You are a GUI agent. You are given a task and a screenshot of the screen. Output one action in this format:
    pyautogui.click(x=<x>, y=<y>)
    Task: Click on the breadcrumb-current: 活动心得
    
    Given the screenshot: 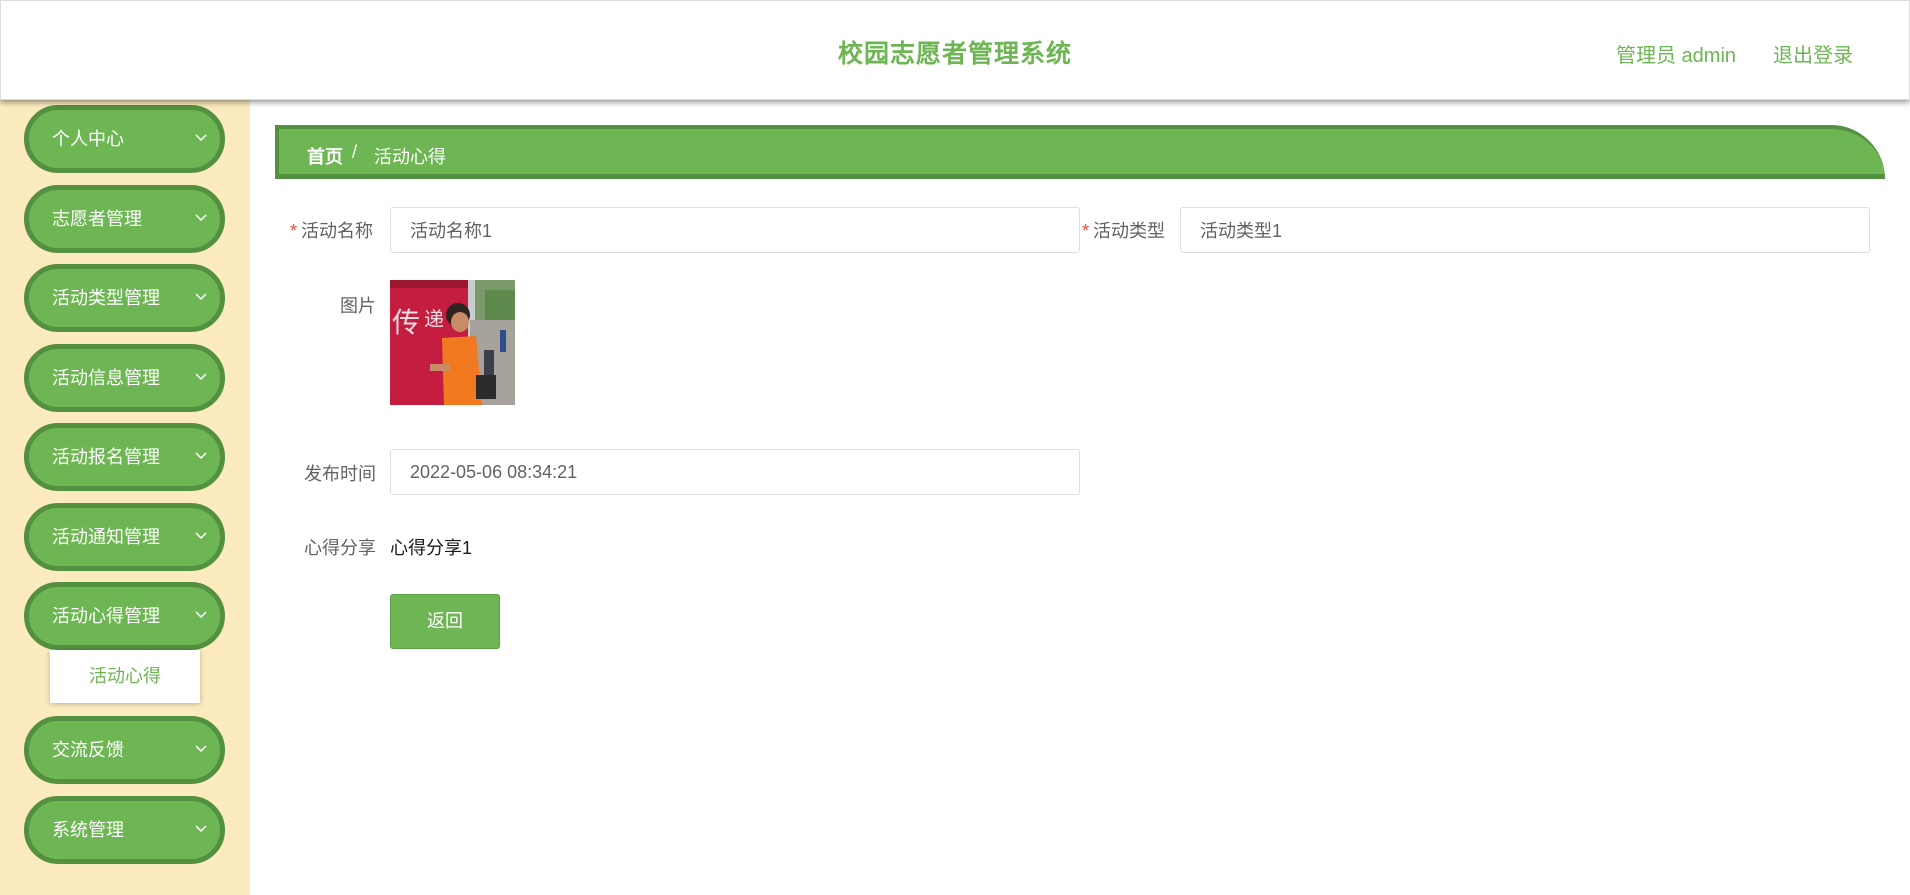 What is the action you would take?
    pyautogui.click(x=410, y=157)
    